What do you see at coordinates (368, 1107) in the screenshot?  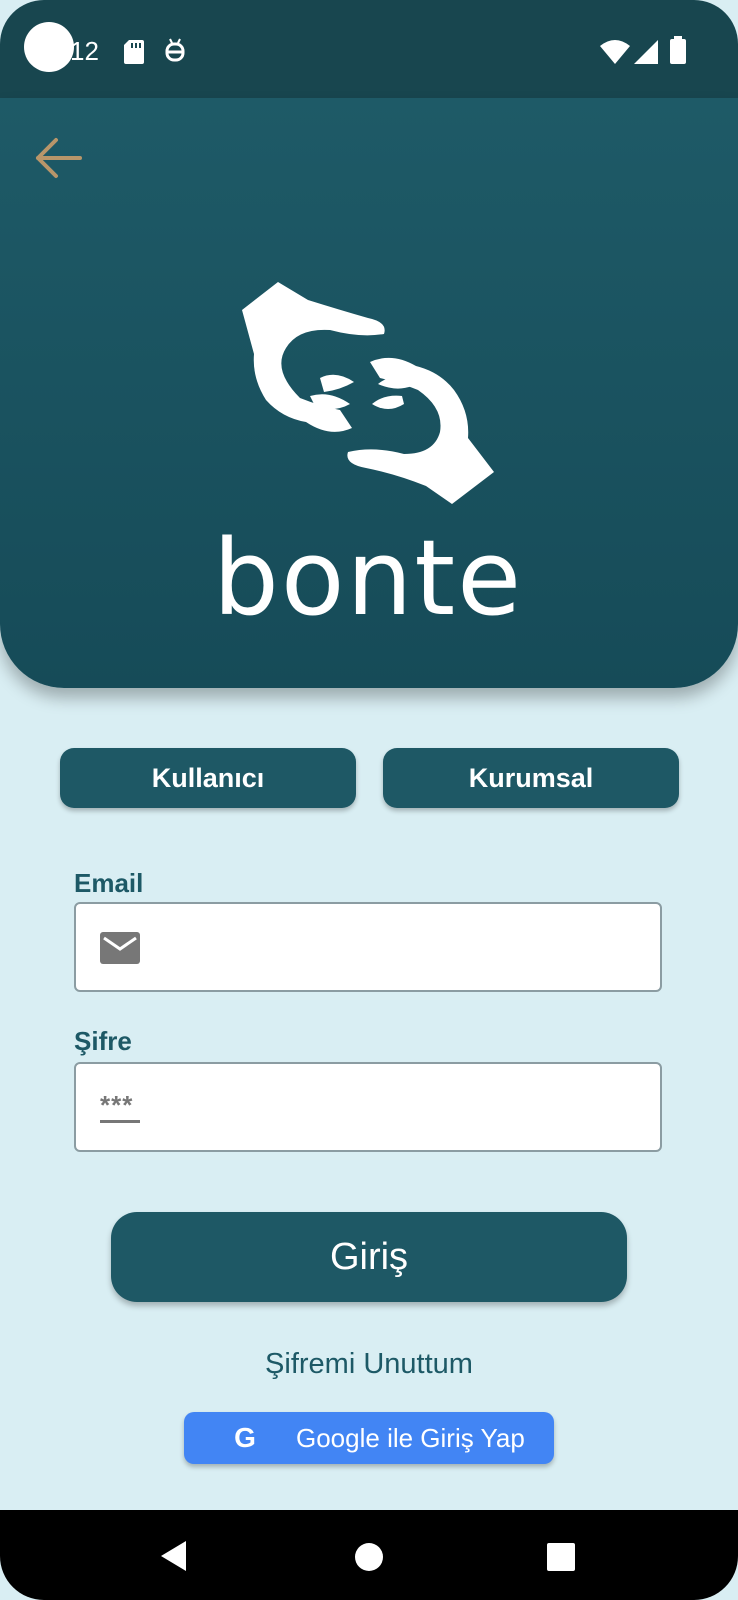 I see `password-field: ***` at bounding box center [368, 1107].